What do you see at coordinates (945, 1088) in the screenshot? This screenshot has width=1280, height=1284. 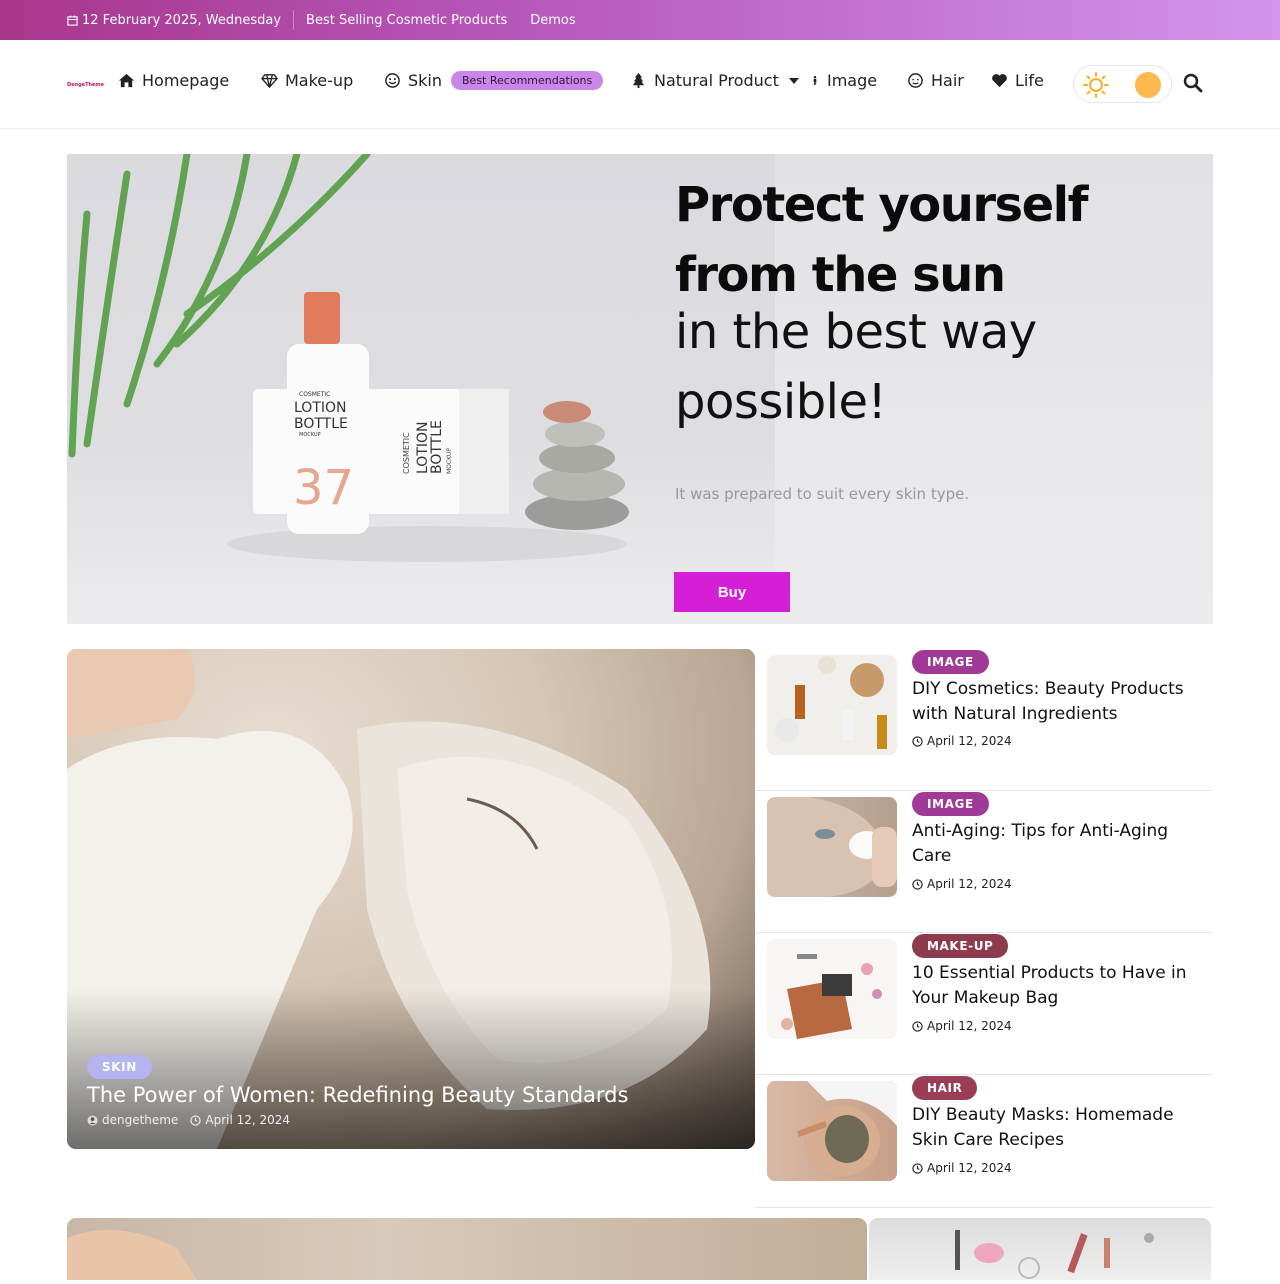 I see `category-tag-hair: HAIR` at bounding box center [945, 1088].